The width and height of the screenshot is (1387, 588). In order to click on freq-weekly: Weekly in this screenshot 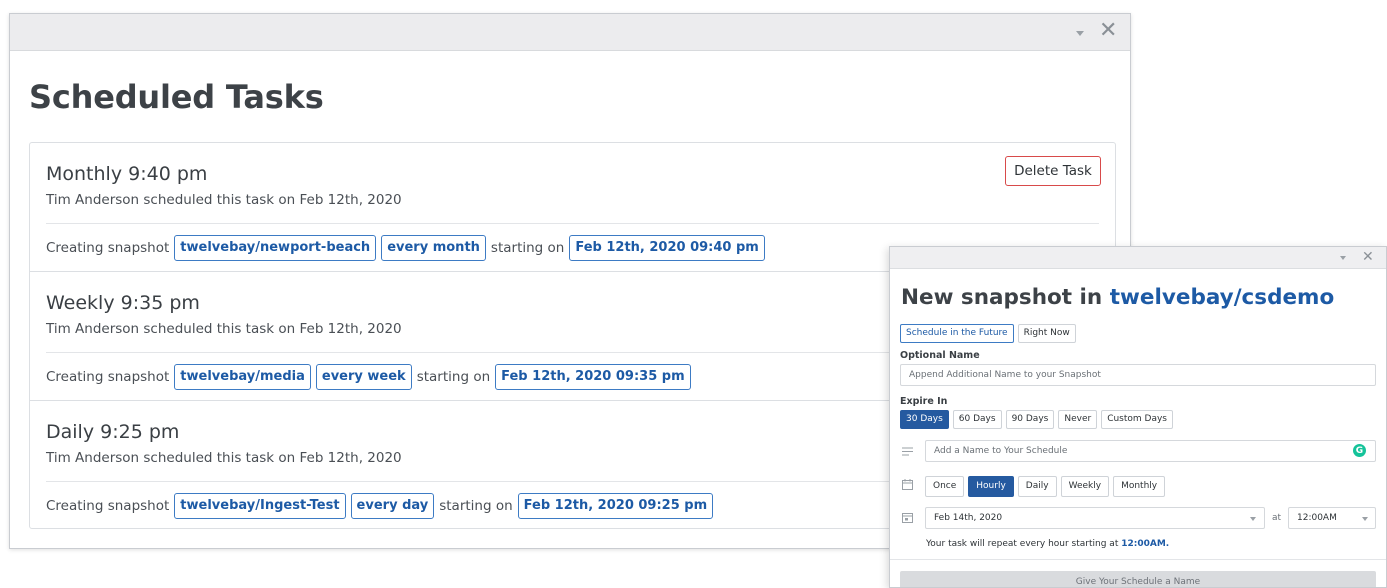, I will do `click(1085, 486)`.